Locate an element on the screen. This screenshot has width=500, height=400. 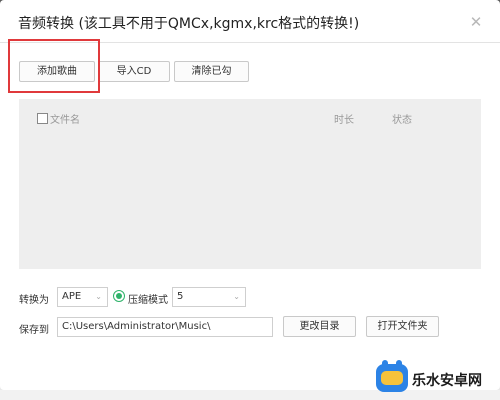
import-cd-button: 导入CD is located at coordinates (134, 71).